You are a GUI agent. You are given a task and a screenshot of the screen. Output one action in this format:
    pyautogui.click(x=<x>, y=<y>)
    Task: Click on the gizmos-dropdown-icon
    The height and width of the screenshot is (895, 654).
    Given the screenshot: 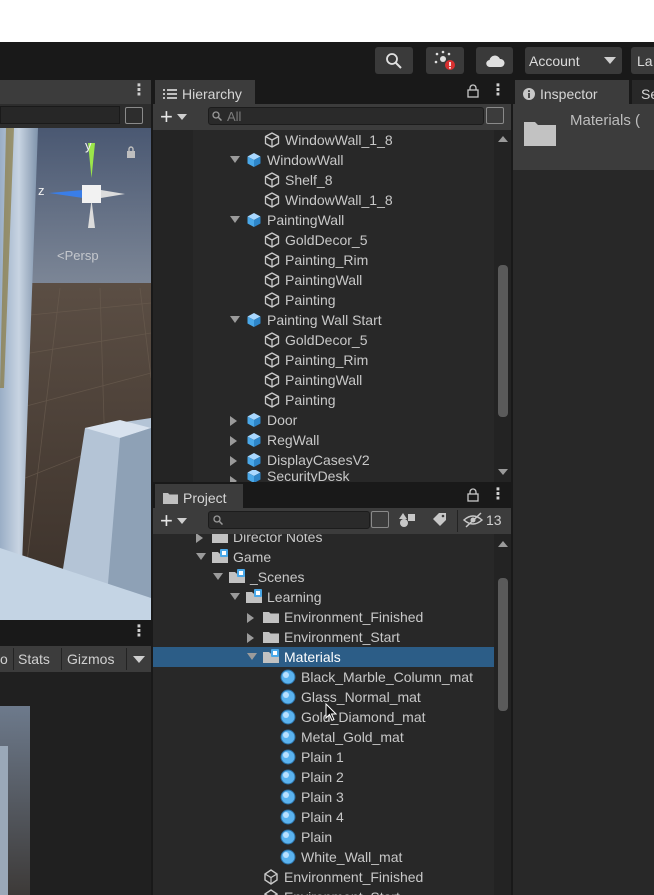 What is the action you would take?
    pyautogui.click(x=139, y=659)
    